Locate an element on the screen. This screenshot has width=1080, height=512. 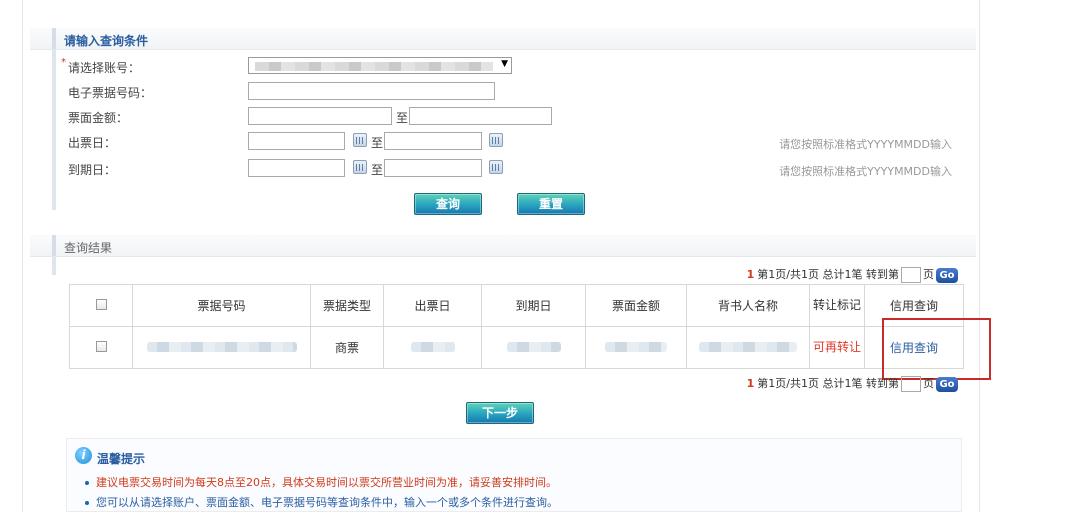
transfer-flag-cell: 可再转让 is located at coordinates (837, 347).